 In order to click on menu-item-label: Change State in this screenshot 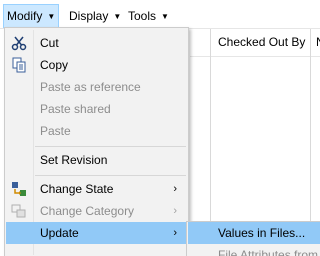, I will do `click(77, 189)`.